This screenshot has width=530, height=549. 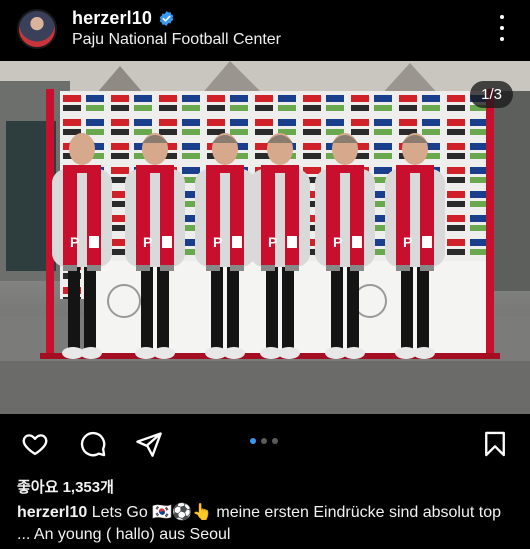 I want to click on comment-icon, so click(x=93, y=444).